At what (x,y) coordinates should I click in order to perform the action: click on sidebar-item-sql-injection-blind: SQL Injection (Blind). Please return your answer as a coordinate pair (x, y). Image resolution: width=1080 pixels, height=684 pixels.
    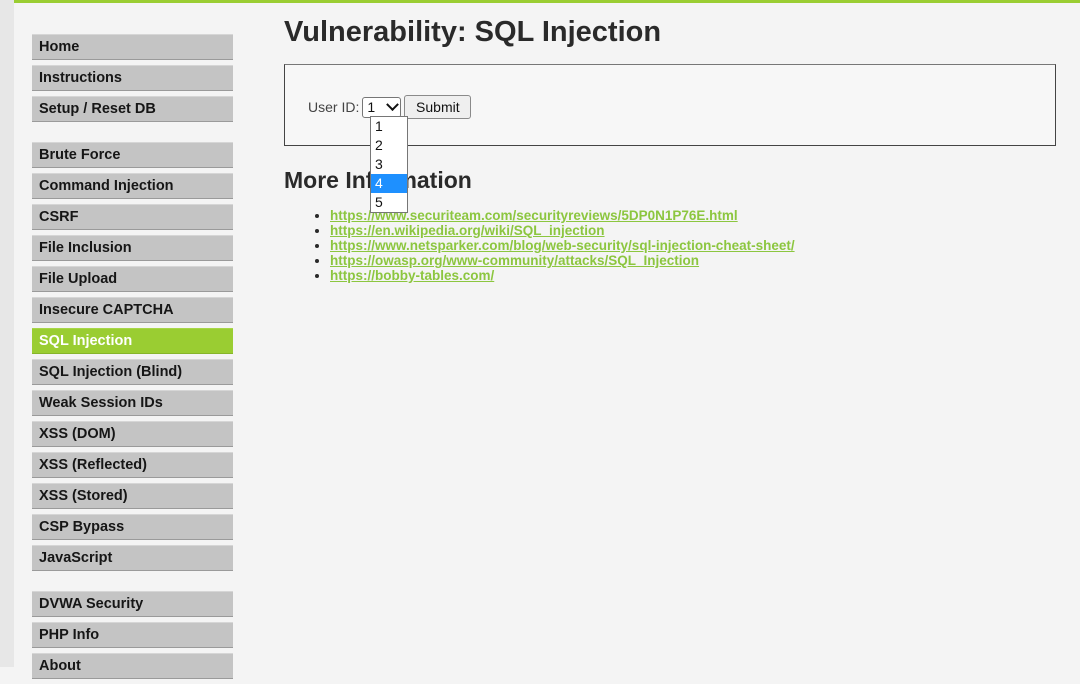
    Looking at the image, I should click on (132, 372).